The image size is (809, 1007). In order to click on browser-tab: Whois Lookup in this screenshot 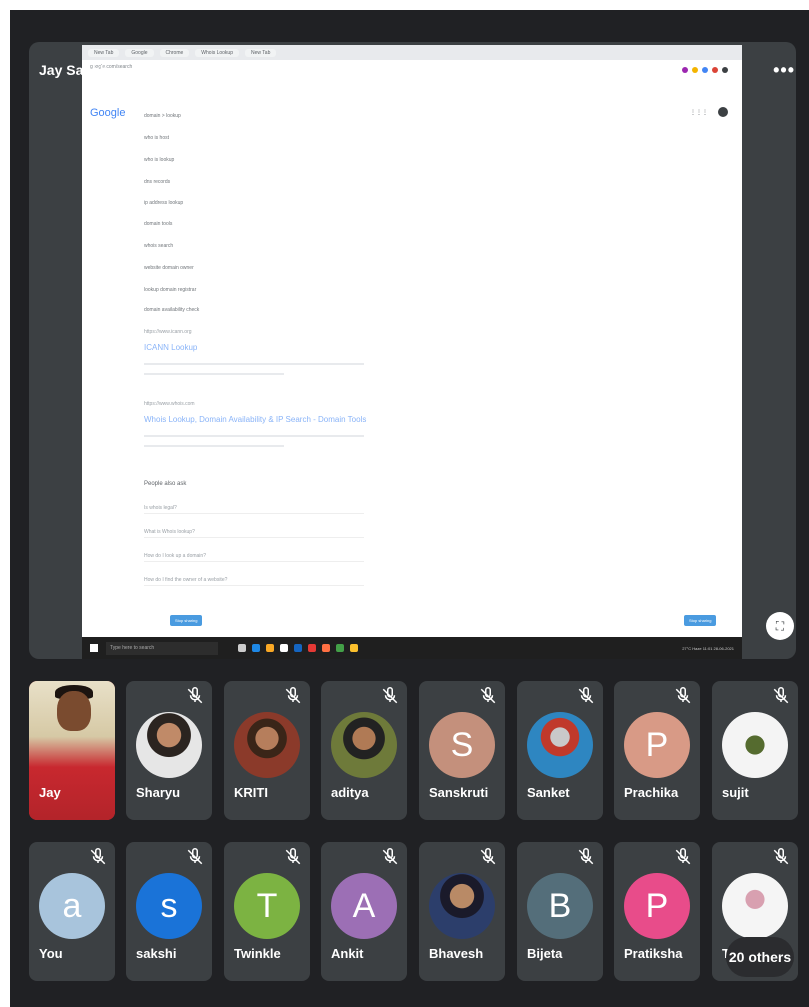, I will do `click(217, 52)`.